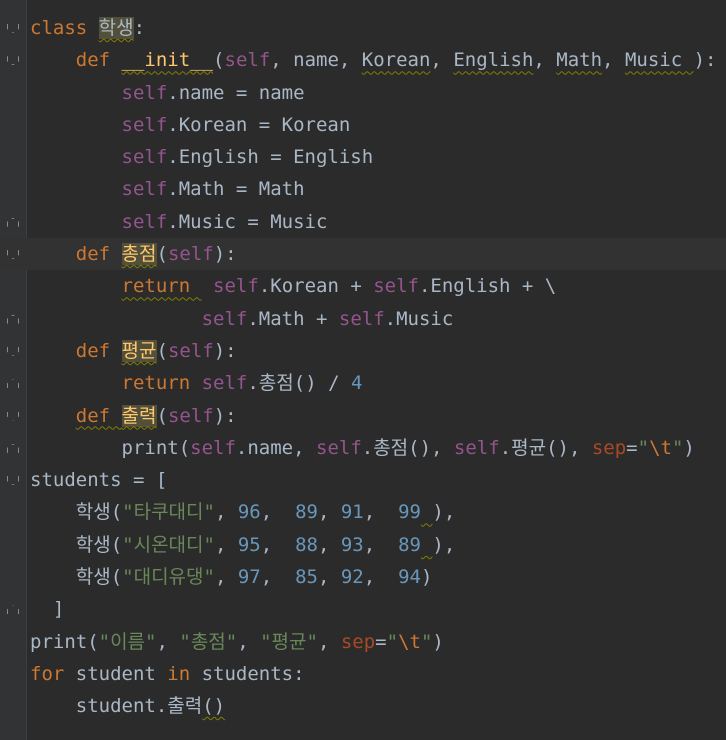 The width and height of the screenshot is (726, 740). Describe the element at coordinates (378, 125) in the screenshot. I see `code-line: self.Korean = Korean` at that location.